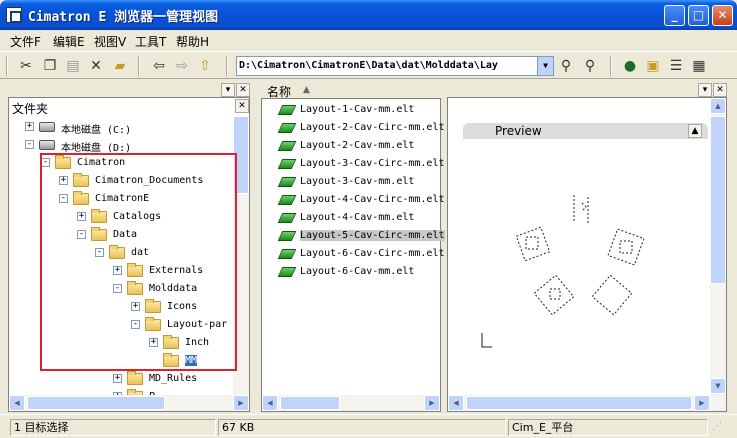  I want to click on collapse-icon: -, so click(29, 144).